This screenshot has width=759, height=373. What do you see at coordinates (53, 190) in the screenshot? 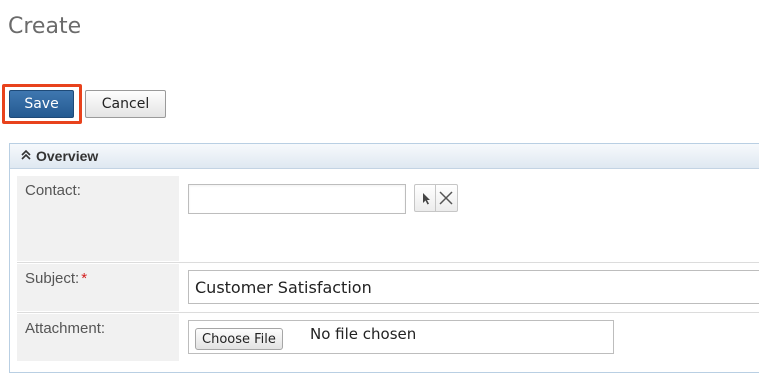
I see `contact-label: Contact:` at bounding box center [53, 190].